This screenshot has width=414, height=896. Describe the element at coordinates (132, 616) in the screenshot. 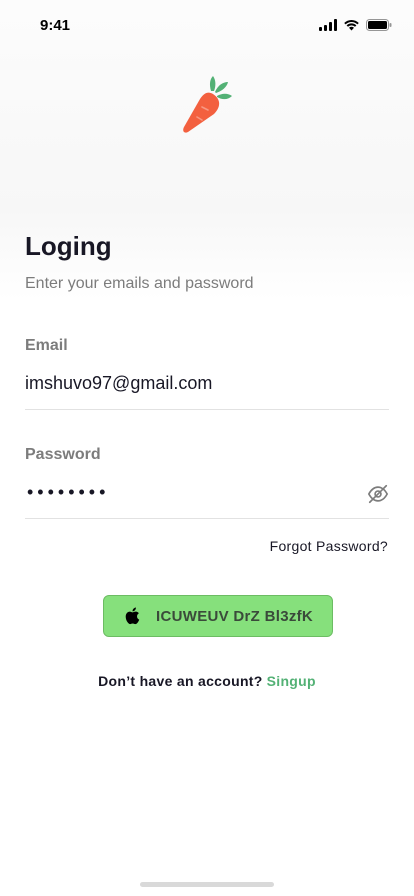

I see `apple-icon` at that location.